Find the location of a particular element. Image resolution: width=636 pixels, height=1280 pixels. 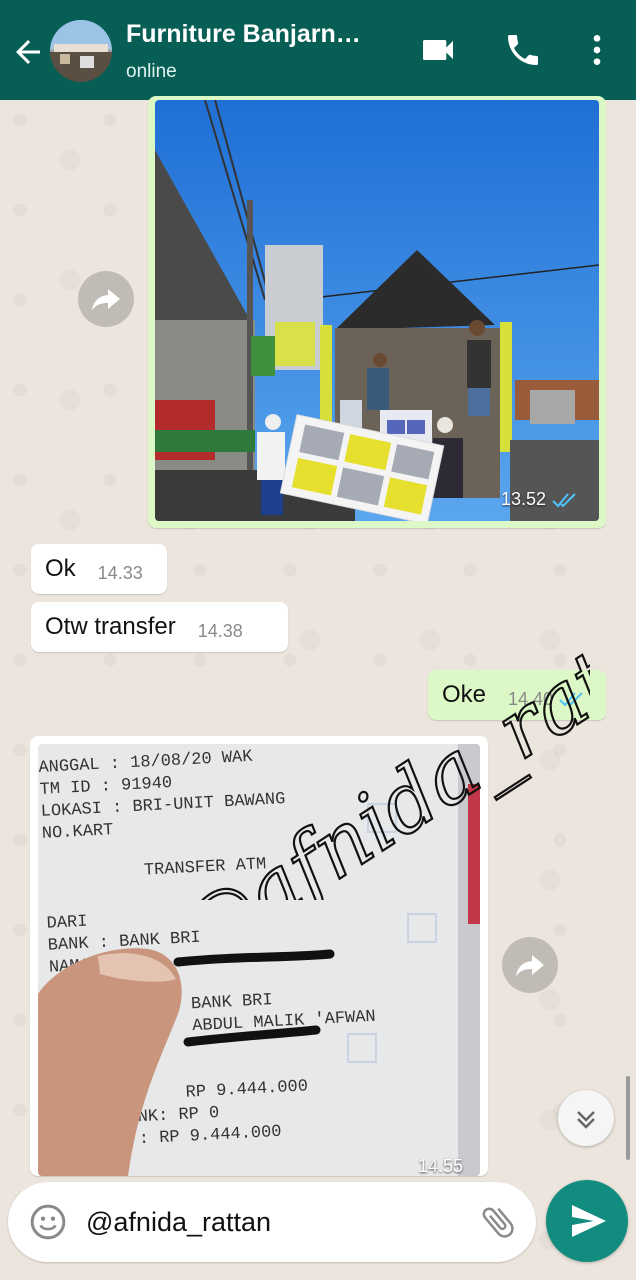

image-timestamp: 14.55 is located at coordinates (441, 1166).